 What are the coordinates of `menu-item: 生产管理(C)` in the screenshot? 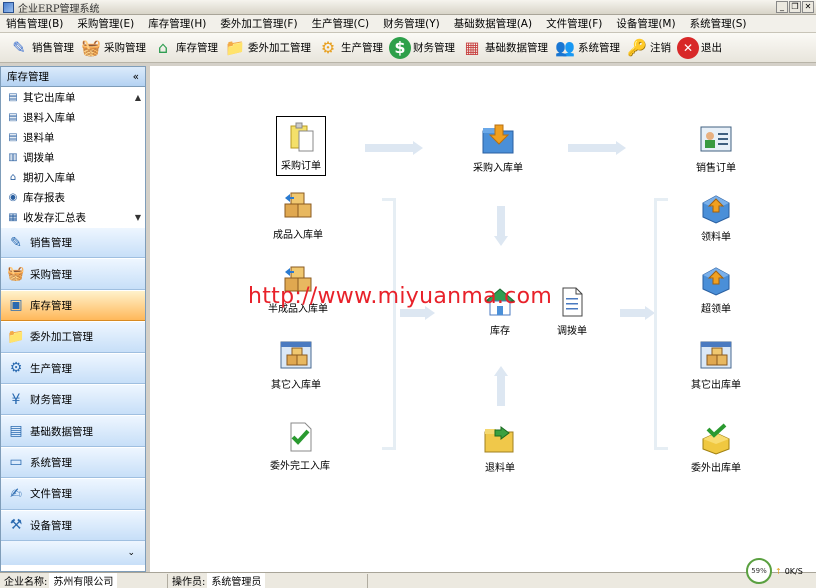 It's located at (341, 23).